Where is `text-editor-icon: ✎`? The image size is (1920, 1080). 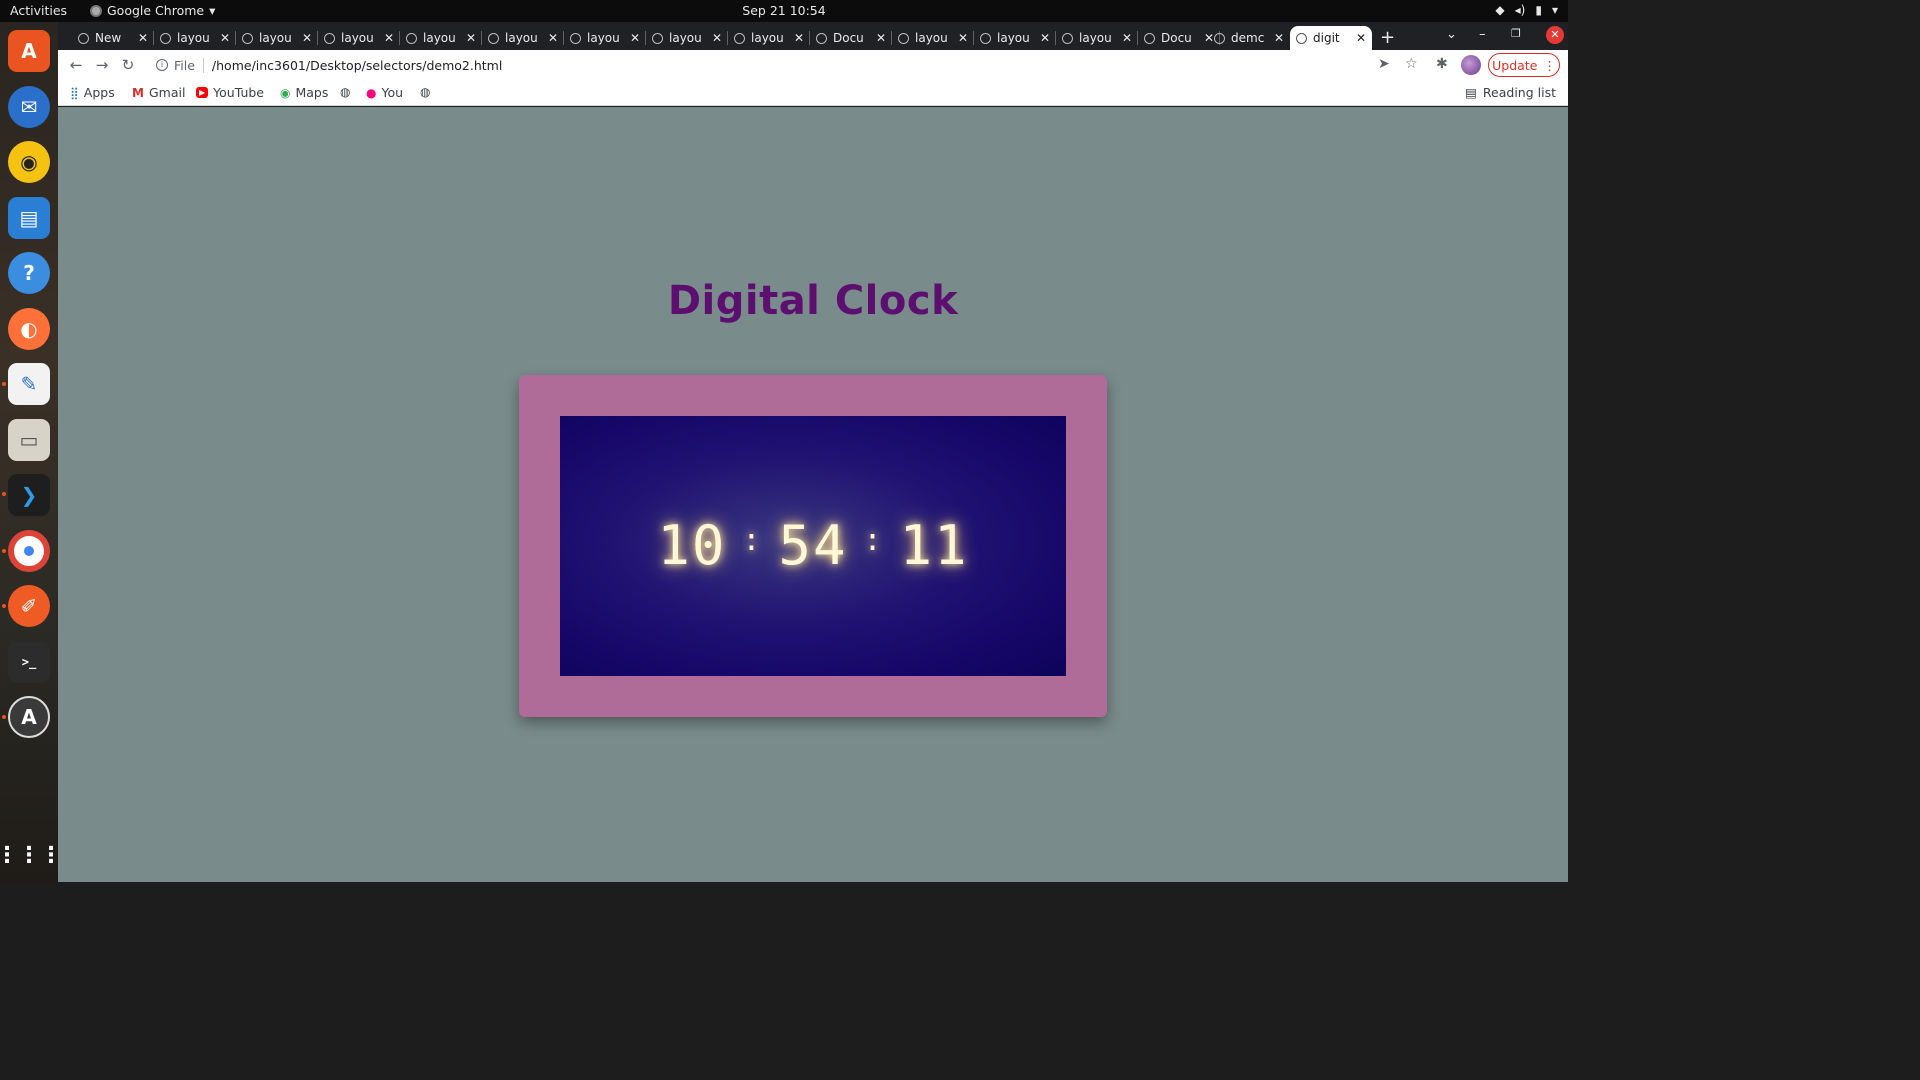
text-editor-icon: ✎ is located at coordinates (29, 384).